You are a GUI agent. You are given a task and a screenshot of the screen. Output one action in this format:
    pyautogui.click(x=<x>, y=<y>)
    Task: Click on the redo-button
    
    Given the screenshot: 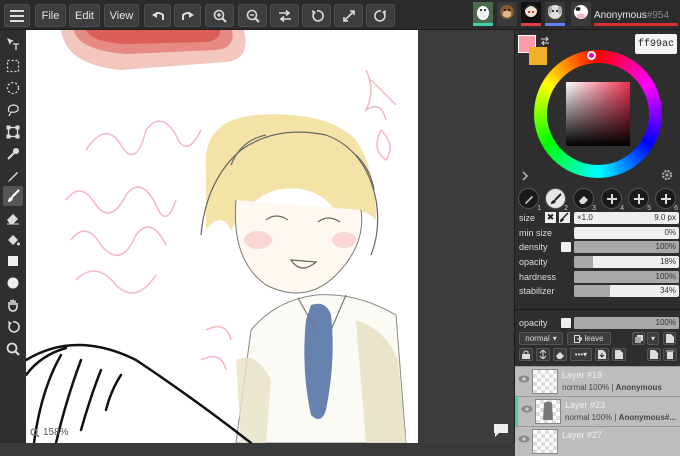 What is the action you would take?
    pyautogui.click(x=187, y=15)
    